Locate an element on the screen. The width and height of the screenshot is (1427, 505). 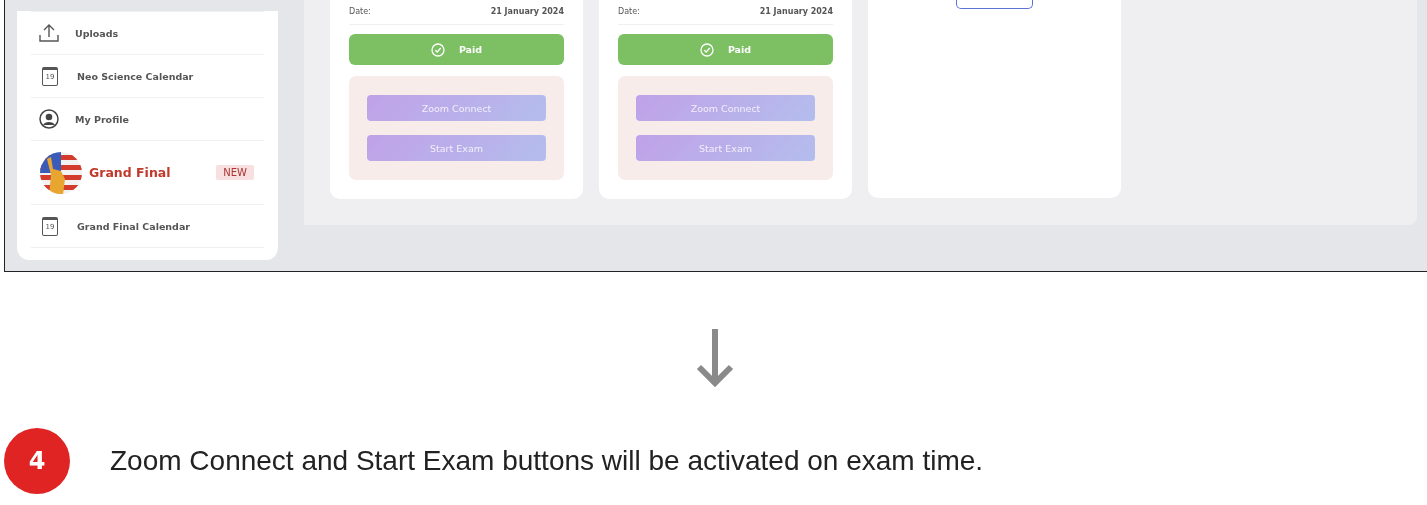
sidebar-item: Grand Final NEW is located at coordinates (147, 172).